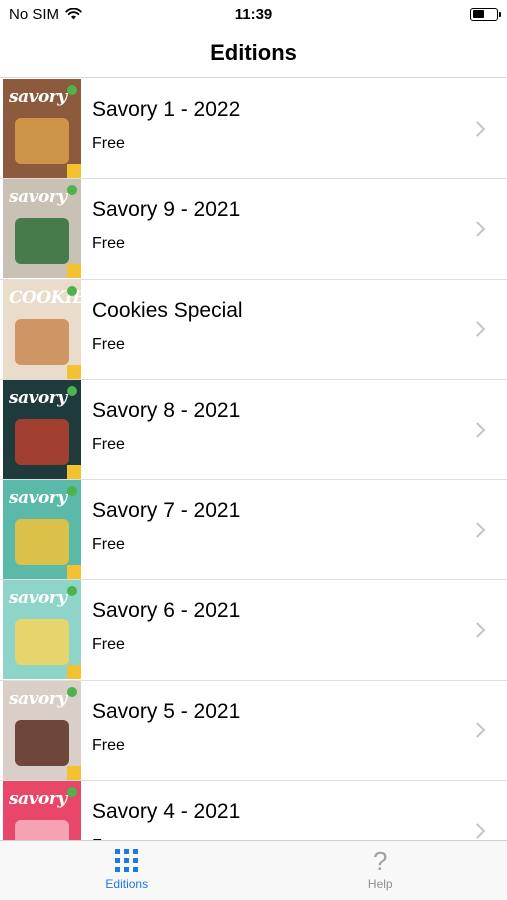 This screenshot has height=900, width=507. I want to click on page-title: Editions, so click(253, 52).